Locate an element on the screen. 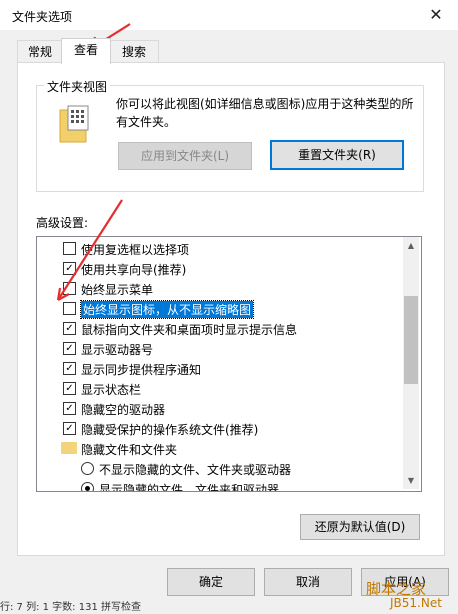  tab-view: 查看 is located at coordinates (86, 51).